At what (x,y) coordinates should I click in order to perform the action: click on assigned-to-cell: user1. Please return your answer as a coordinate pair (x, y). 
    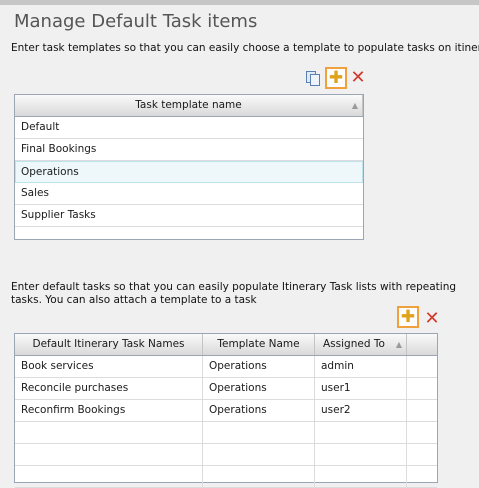
    Looking at the image, I should click on (361, 388).